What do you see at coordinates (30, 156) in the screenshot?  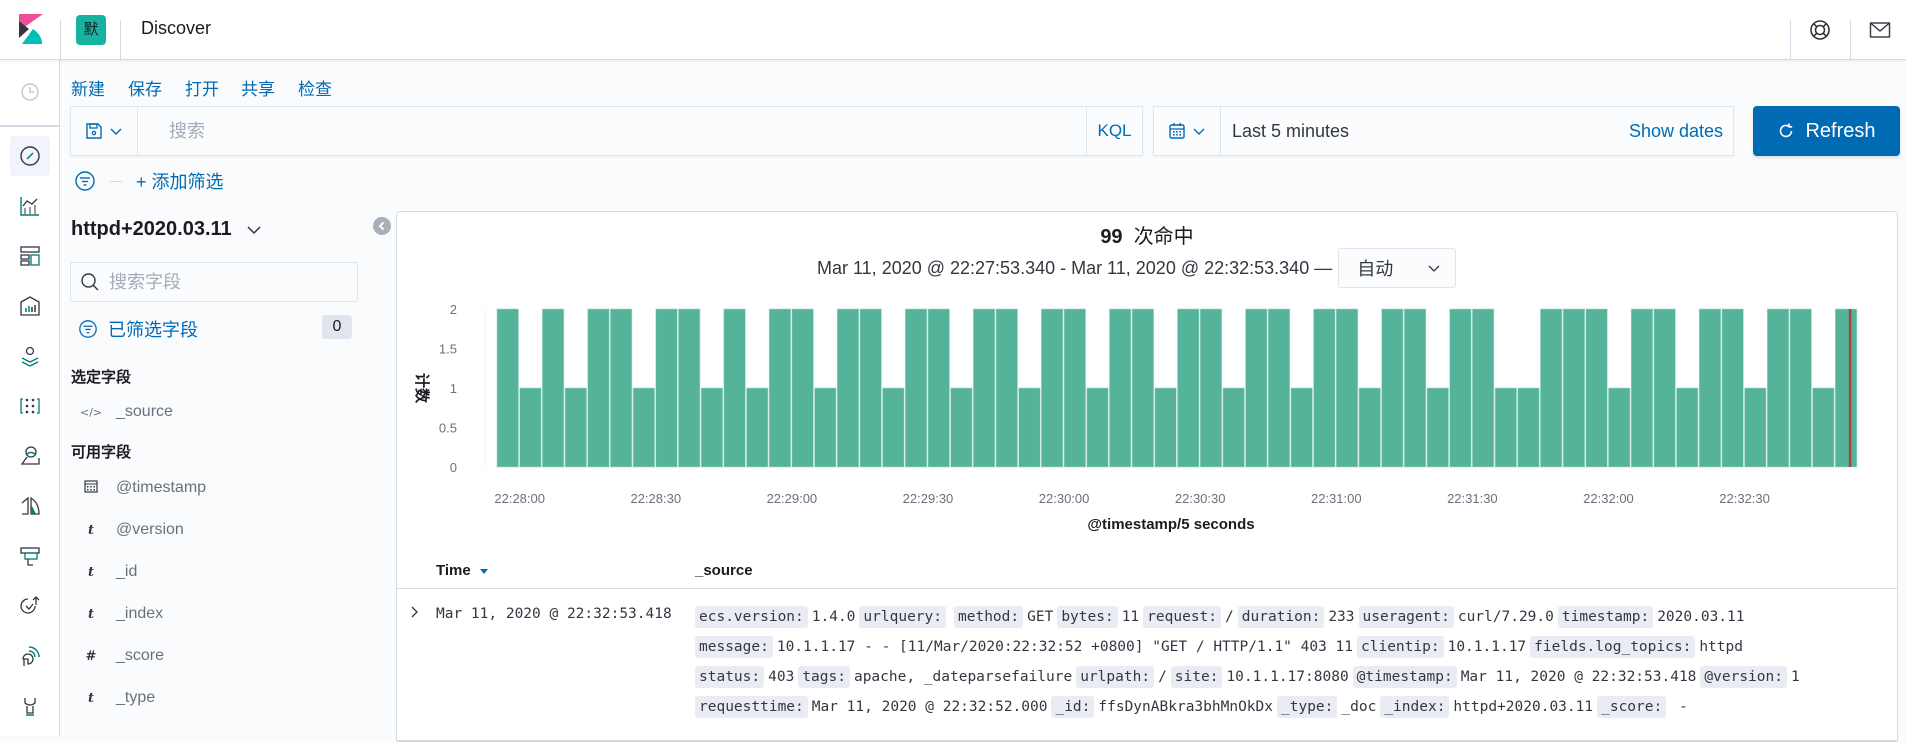 I see `nav-discover` at bounding box center [30, 156].